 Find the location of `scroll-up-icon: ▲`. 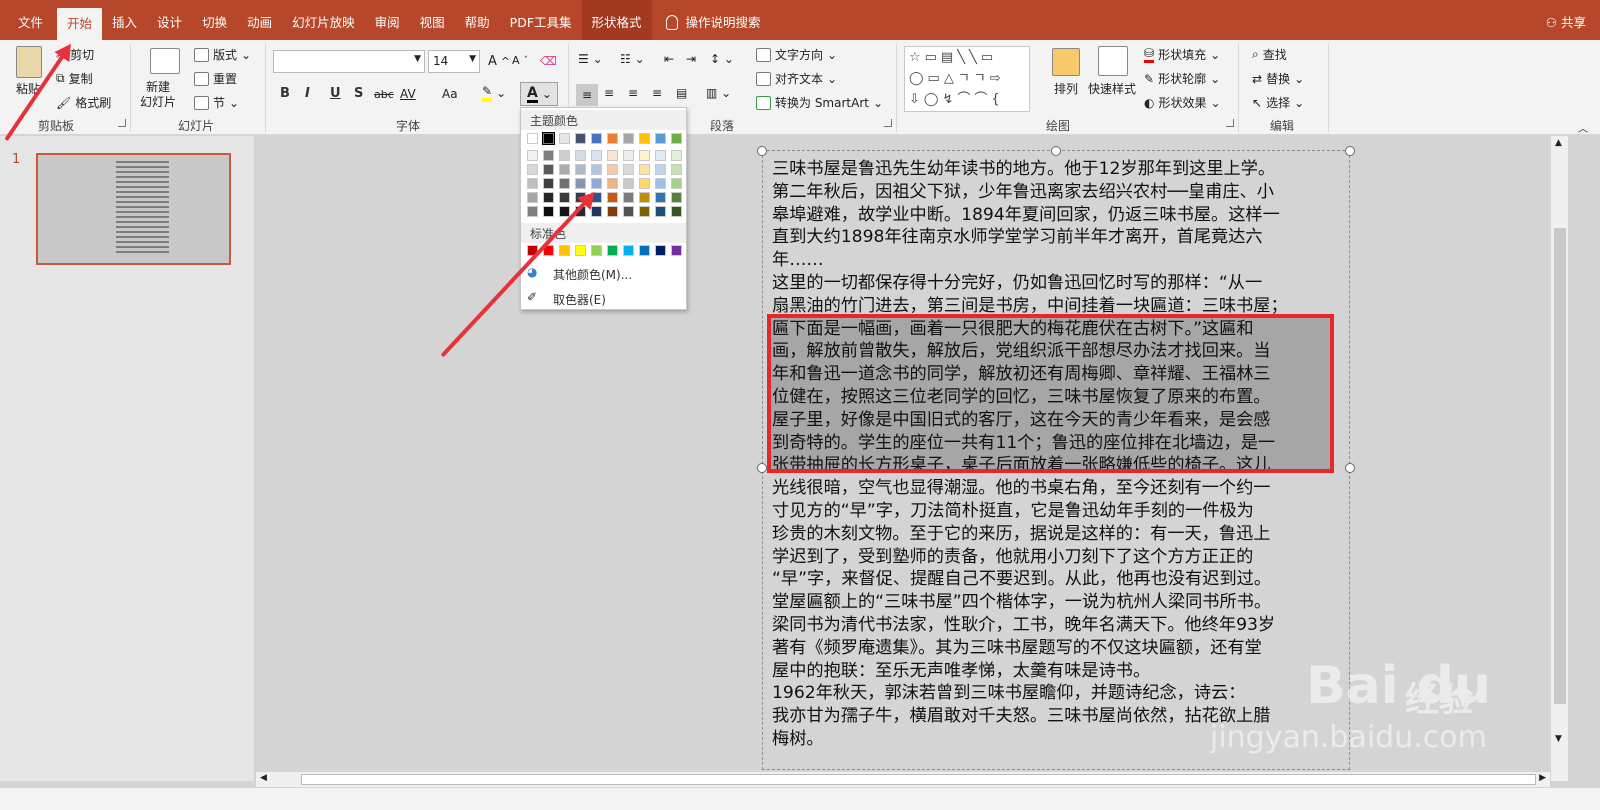

scroll-up-icon: ▲ is located at coordinates (1558, 143).